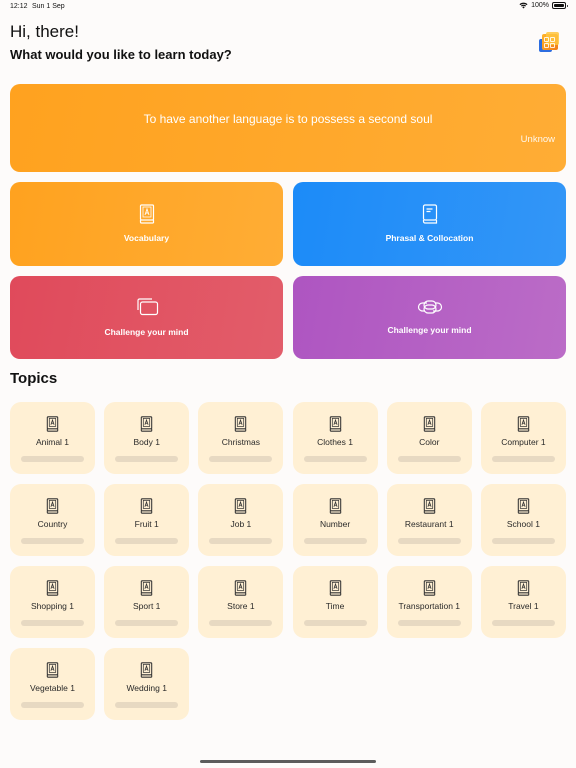  I want to click on topic-name: Transportation 1, so click(429, 606).